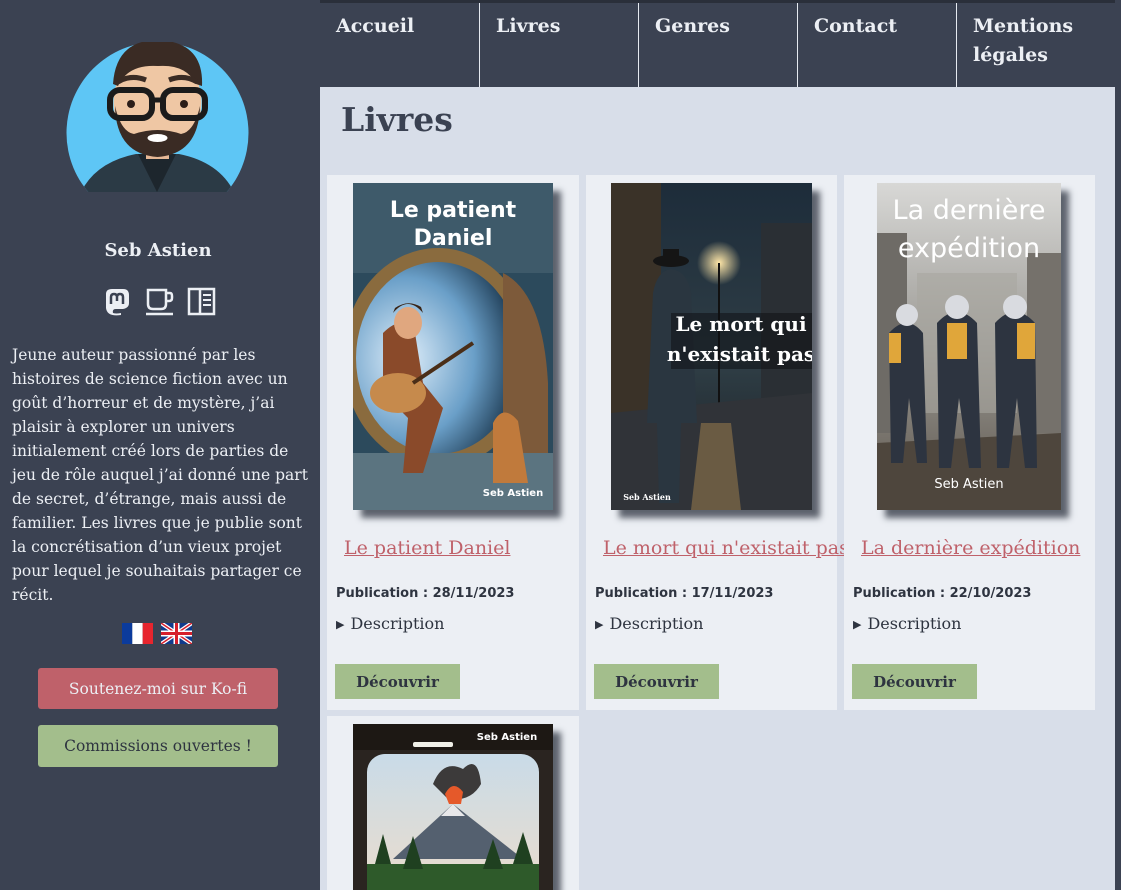 This screenshot has height=890, width=1121. I want to click on commissions-button: Commissions ouvertes !, so click(158, 746).